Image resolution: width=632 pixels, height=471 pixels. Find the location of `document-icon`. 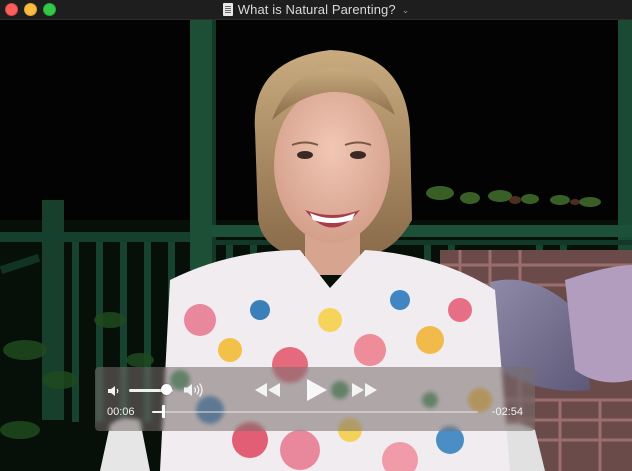

document-icon is located at coordinates (227, 9).